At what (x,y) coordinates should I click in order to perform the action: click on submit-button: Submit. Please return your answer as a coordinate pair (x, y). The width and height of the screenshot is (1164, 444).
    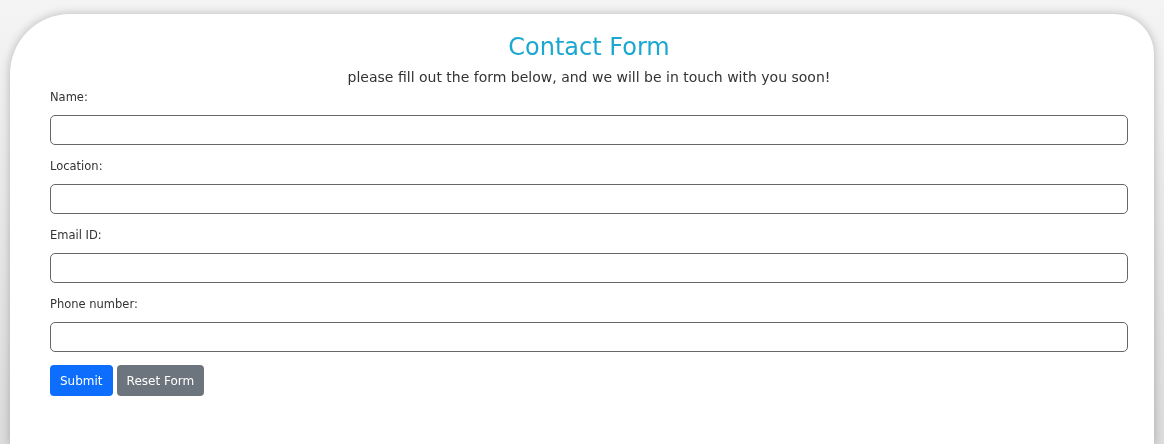
    Looking at the image, I should click on (81, 380).